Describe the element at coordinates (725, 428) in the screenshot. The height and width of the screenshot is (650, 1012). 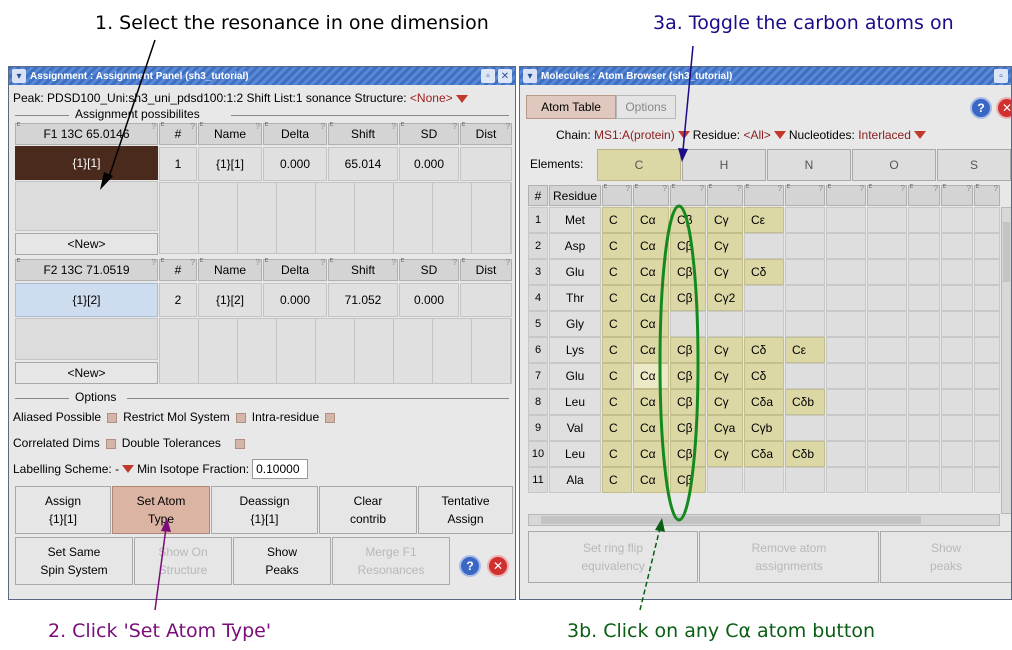
I see `atom-button: Cγa` at that location.